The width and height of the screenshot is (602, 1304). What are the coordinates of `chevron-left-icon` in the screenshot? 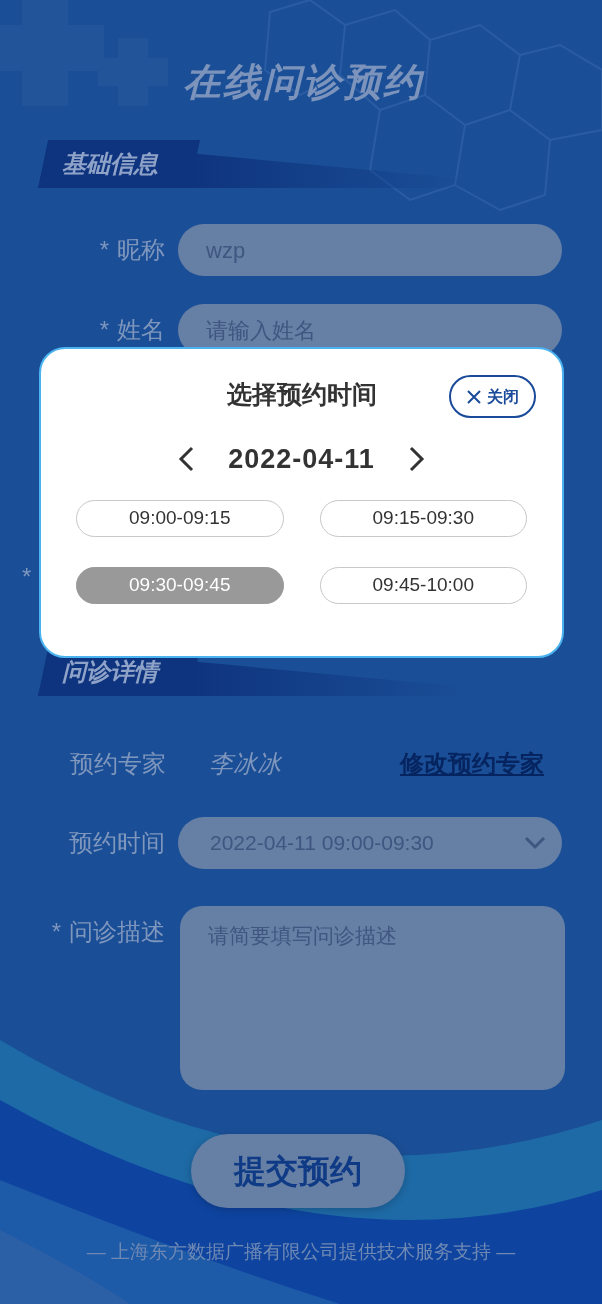 It's located at (186, 459).